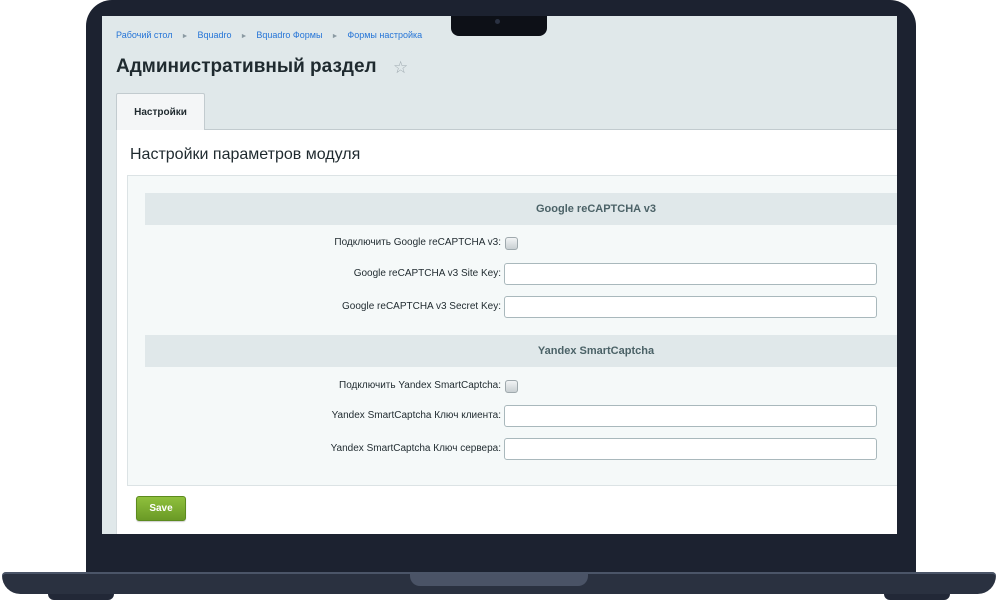 This screenshot has width=998, height=604. Describe the element at coordinates (245, 154) in the screenshot. I see `section-title: Настройки параметров модуля` at that location.